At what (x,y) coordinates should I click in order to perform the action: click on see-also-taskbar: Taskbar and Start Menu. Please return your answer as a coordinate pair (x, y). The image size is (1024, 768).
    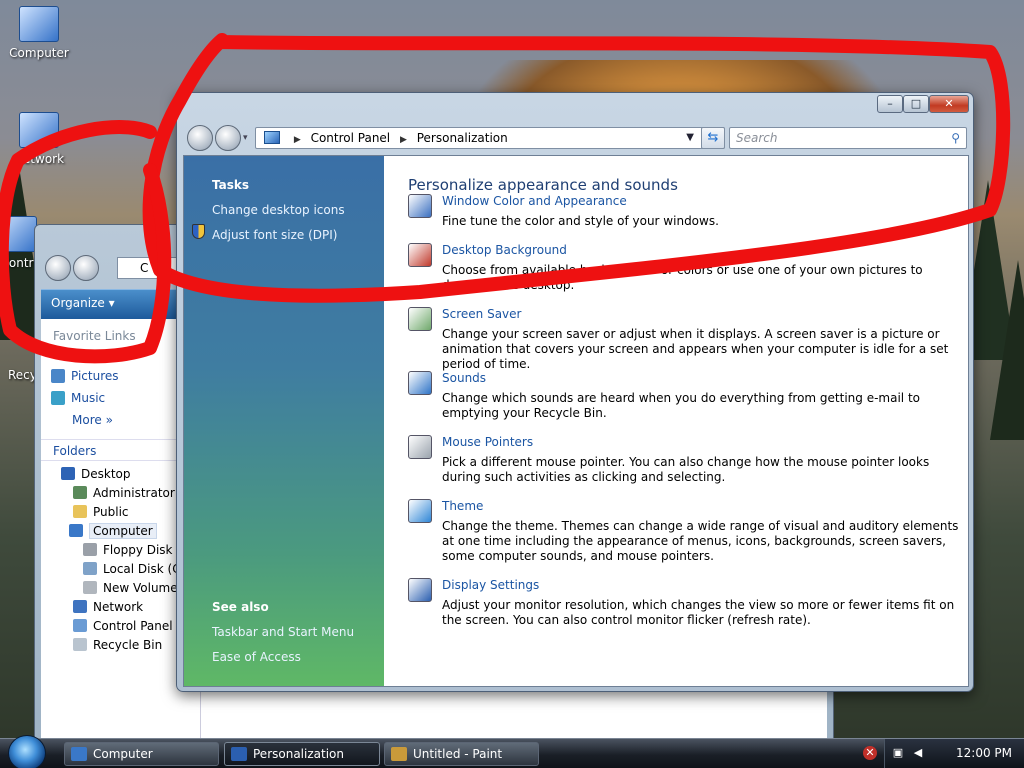
    Looking at the image, I should click on (283, 632).